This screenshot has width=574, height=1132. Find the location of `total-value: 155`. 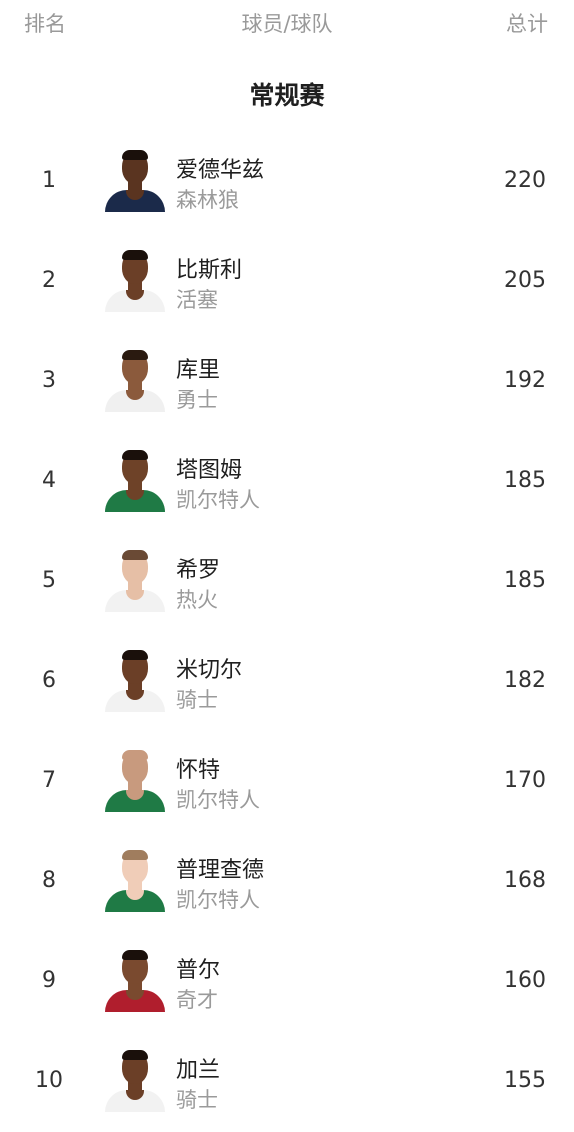

total-value: 155 is located at coordinates (525, 1080).